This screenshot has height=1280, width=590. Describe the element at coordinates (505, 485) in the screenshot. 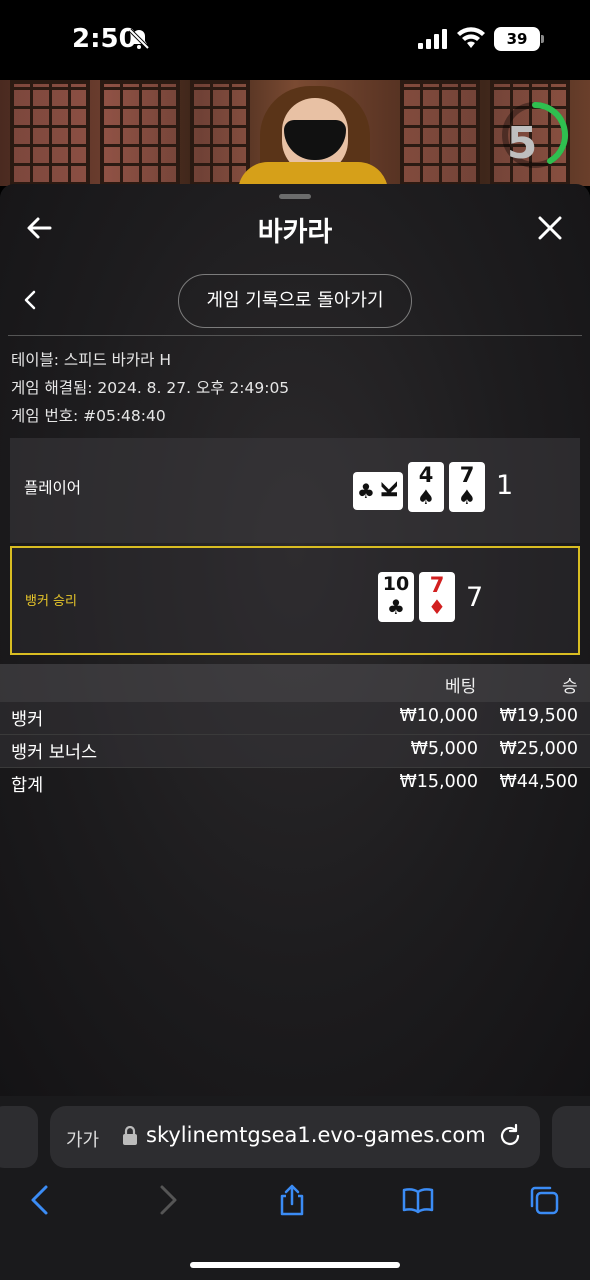

I see `player-score: 1` at that location.